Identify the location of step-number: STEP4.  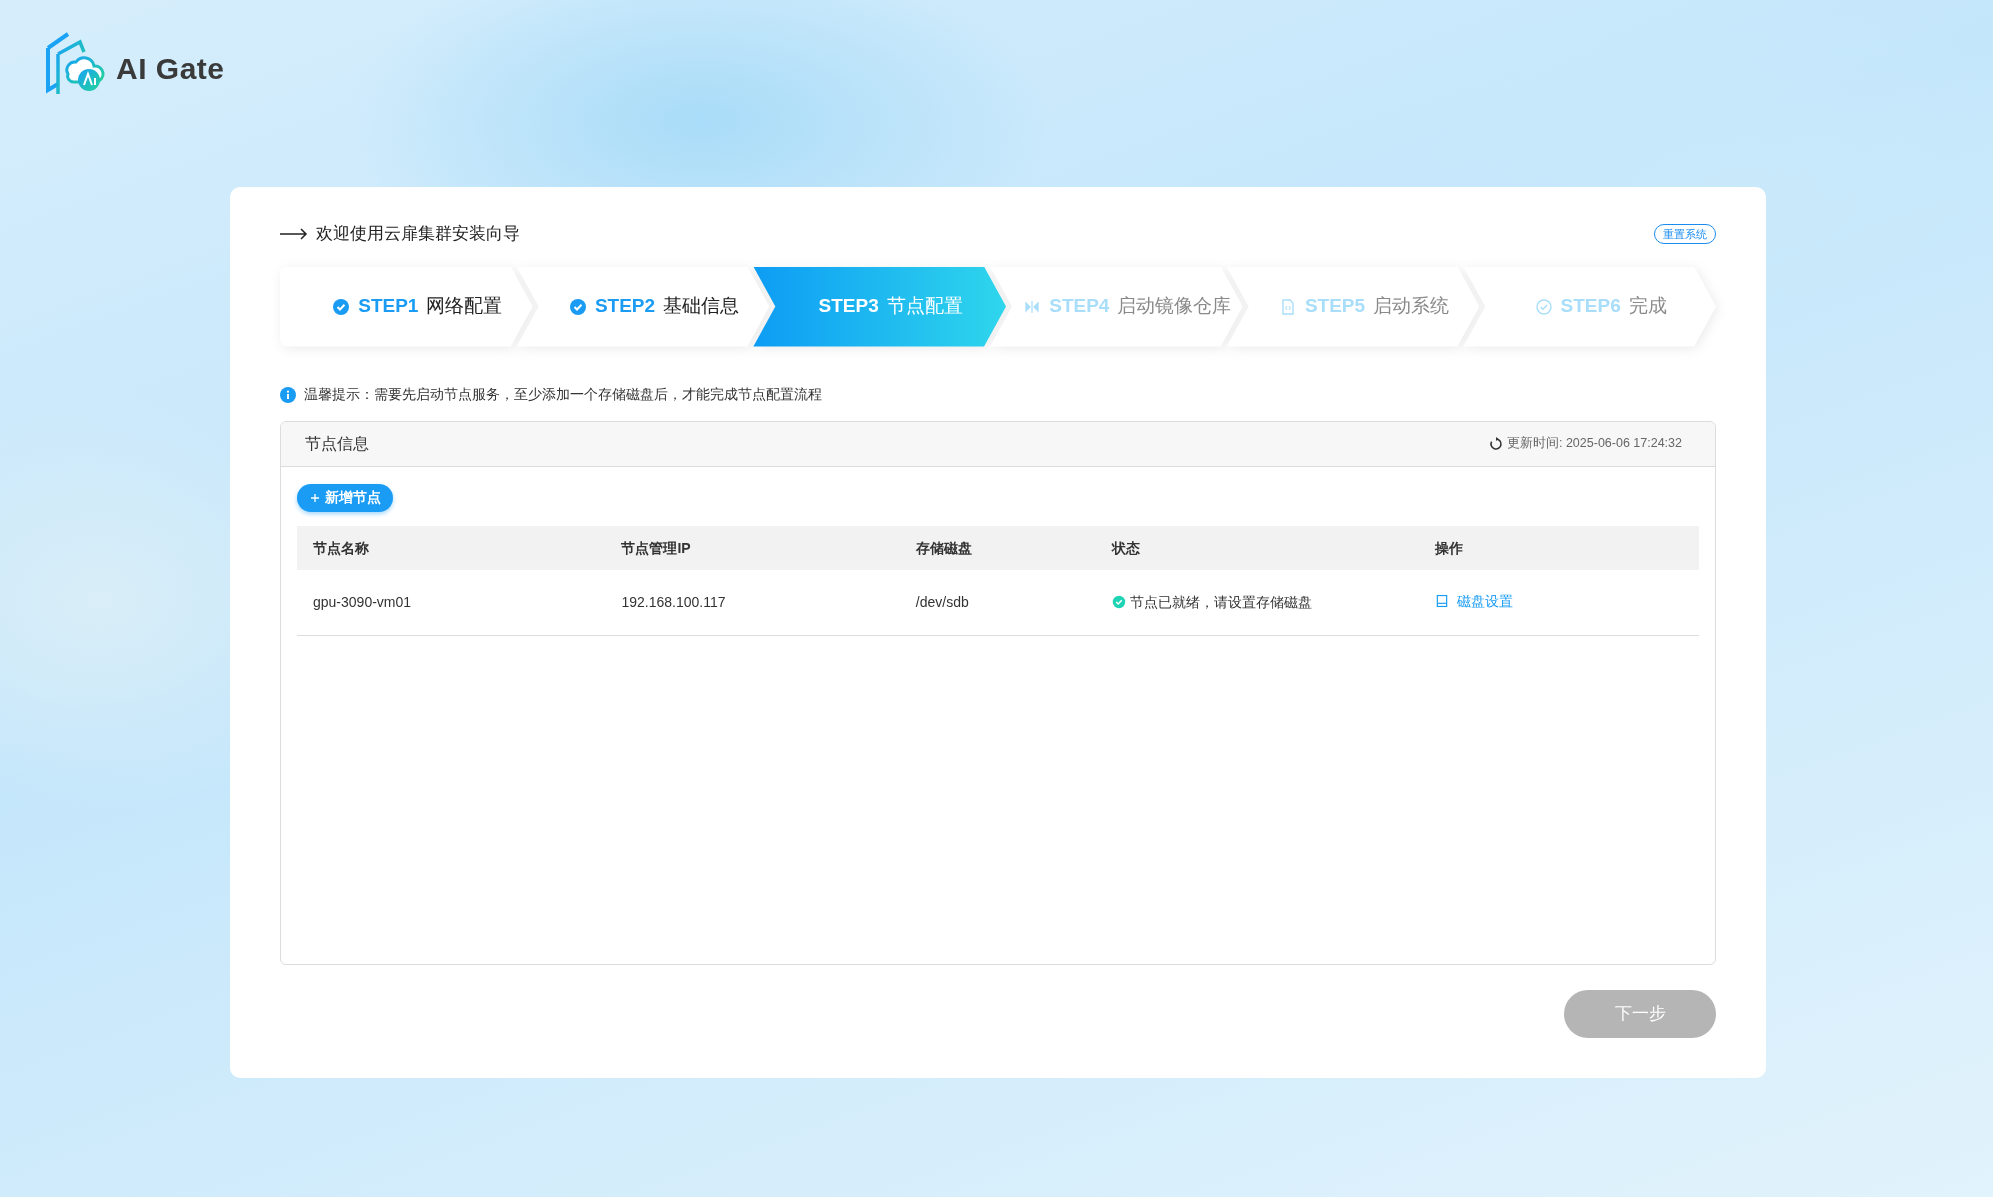
(1079, 306).